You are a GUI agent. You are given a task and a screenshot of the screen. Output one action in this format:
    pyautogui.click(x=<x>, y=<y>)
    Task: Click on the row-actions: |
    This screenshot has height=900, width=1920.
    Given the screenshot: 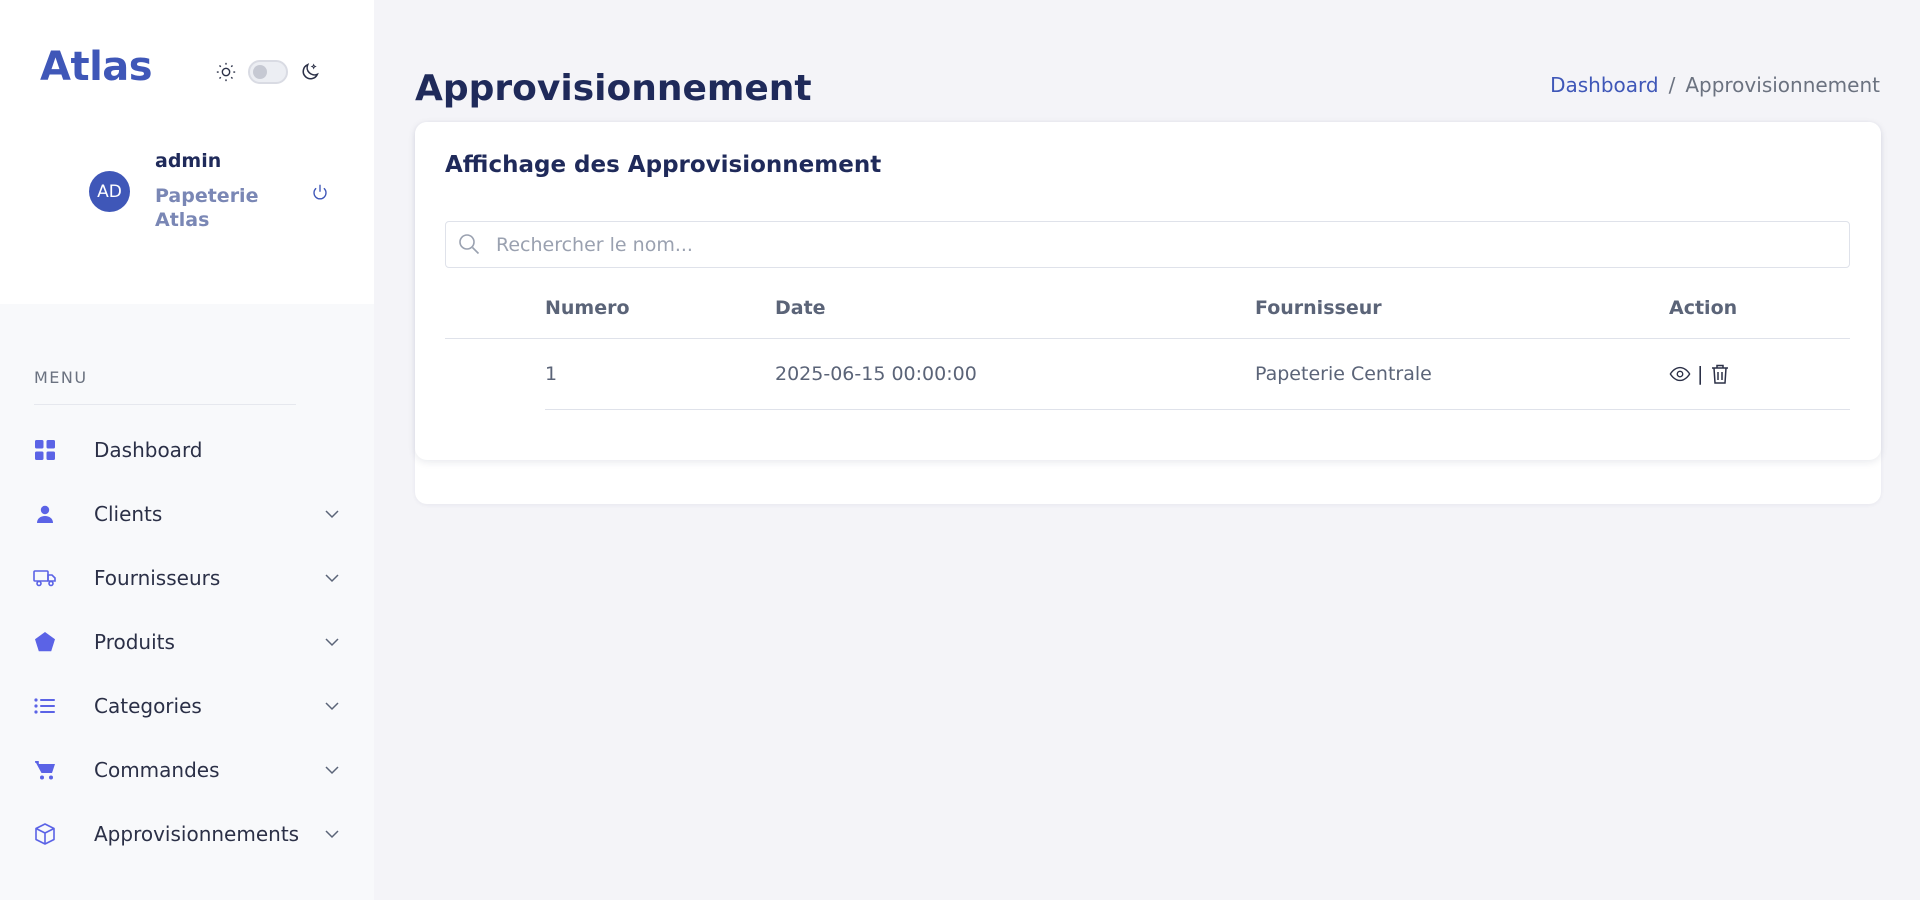 What is the action you would take?
    pyautogui.click(x=1759, y=374)
    